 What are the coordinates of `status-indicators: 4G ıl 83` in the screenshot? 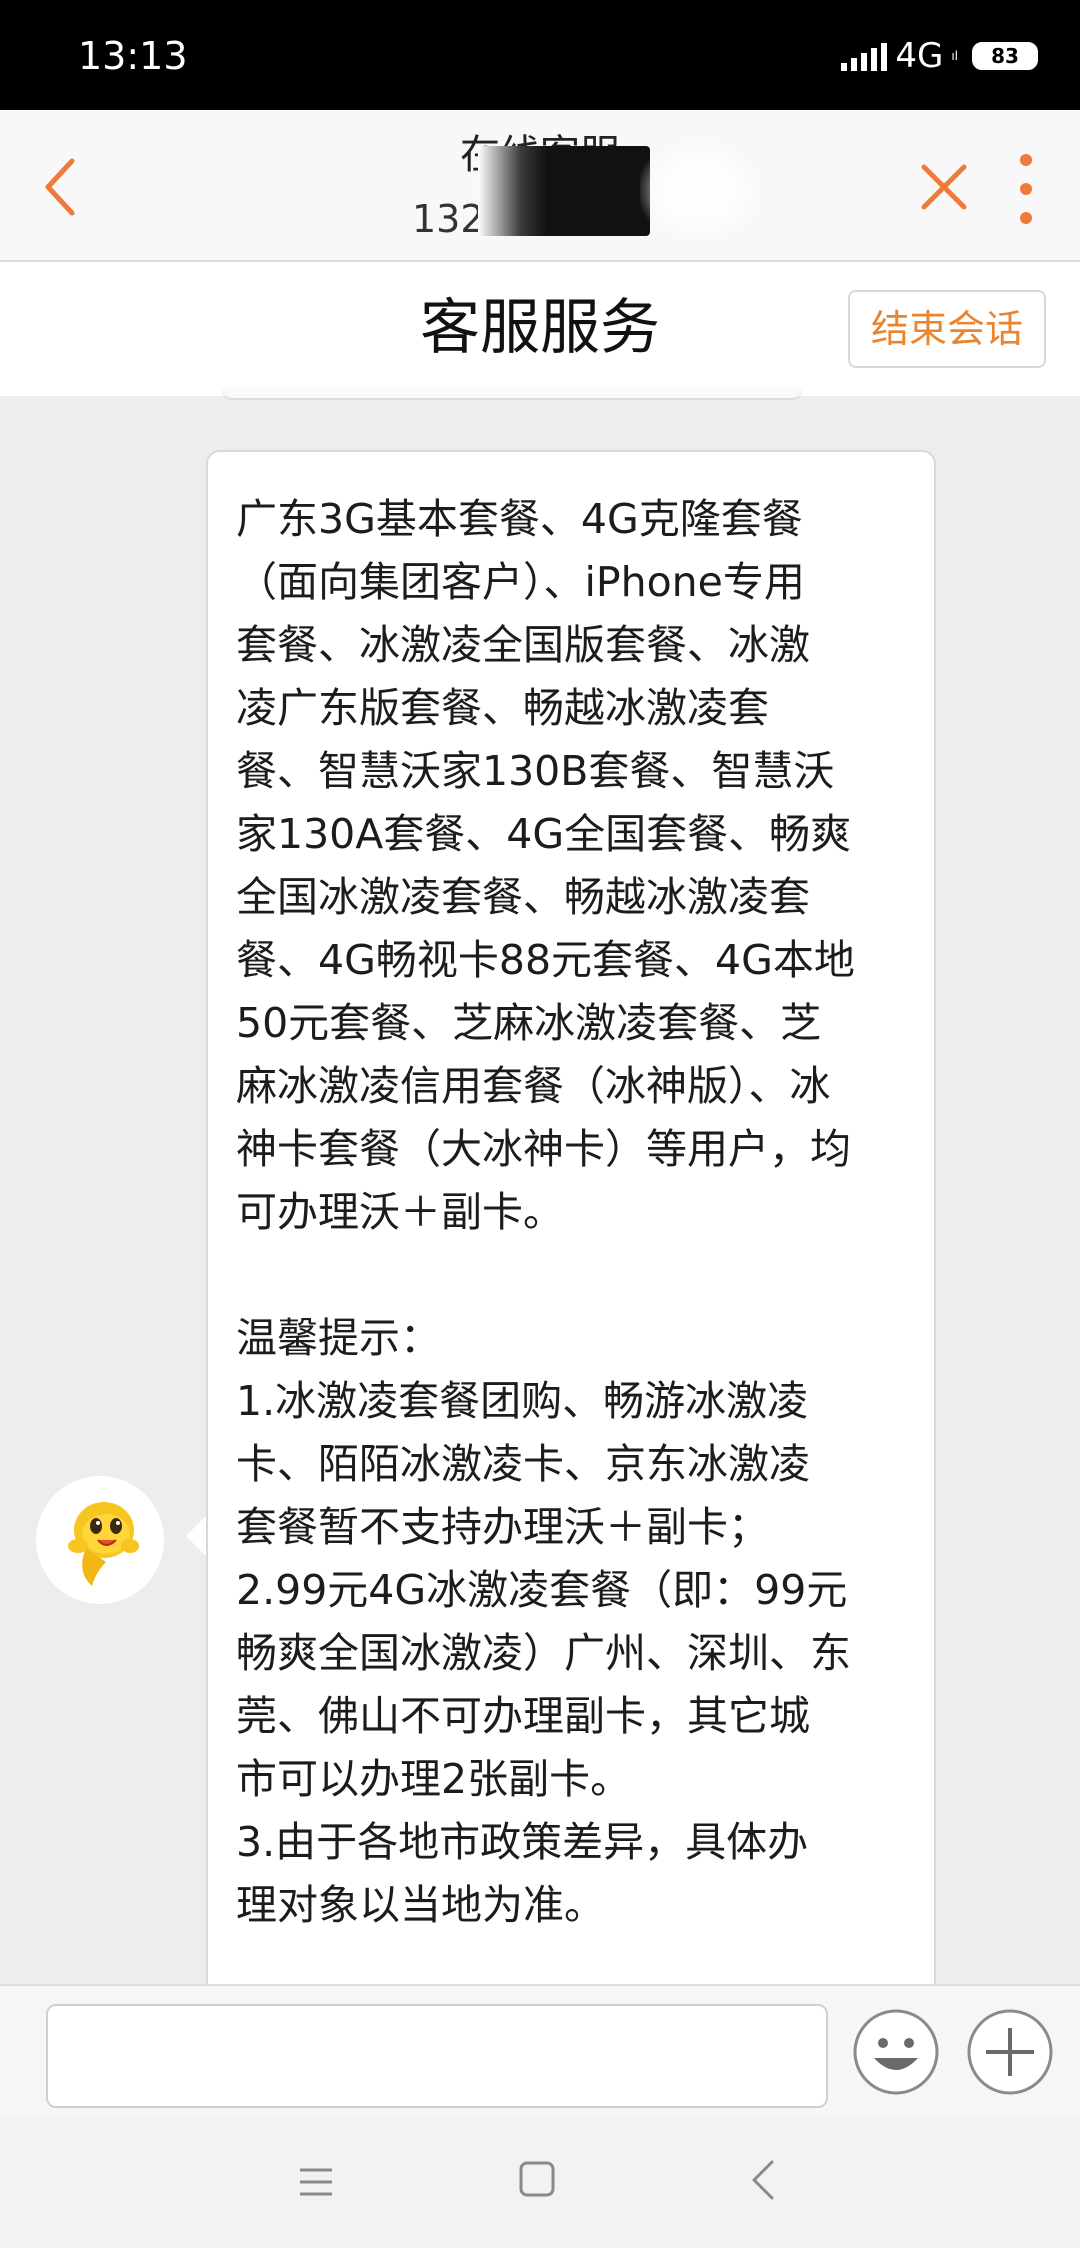 It's located at (939, 56).